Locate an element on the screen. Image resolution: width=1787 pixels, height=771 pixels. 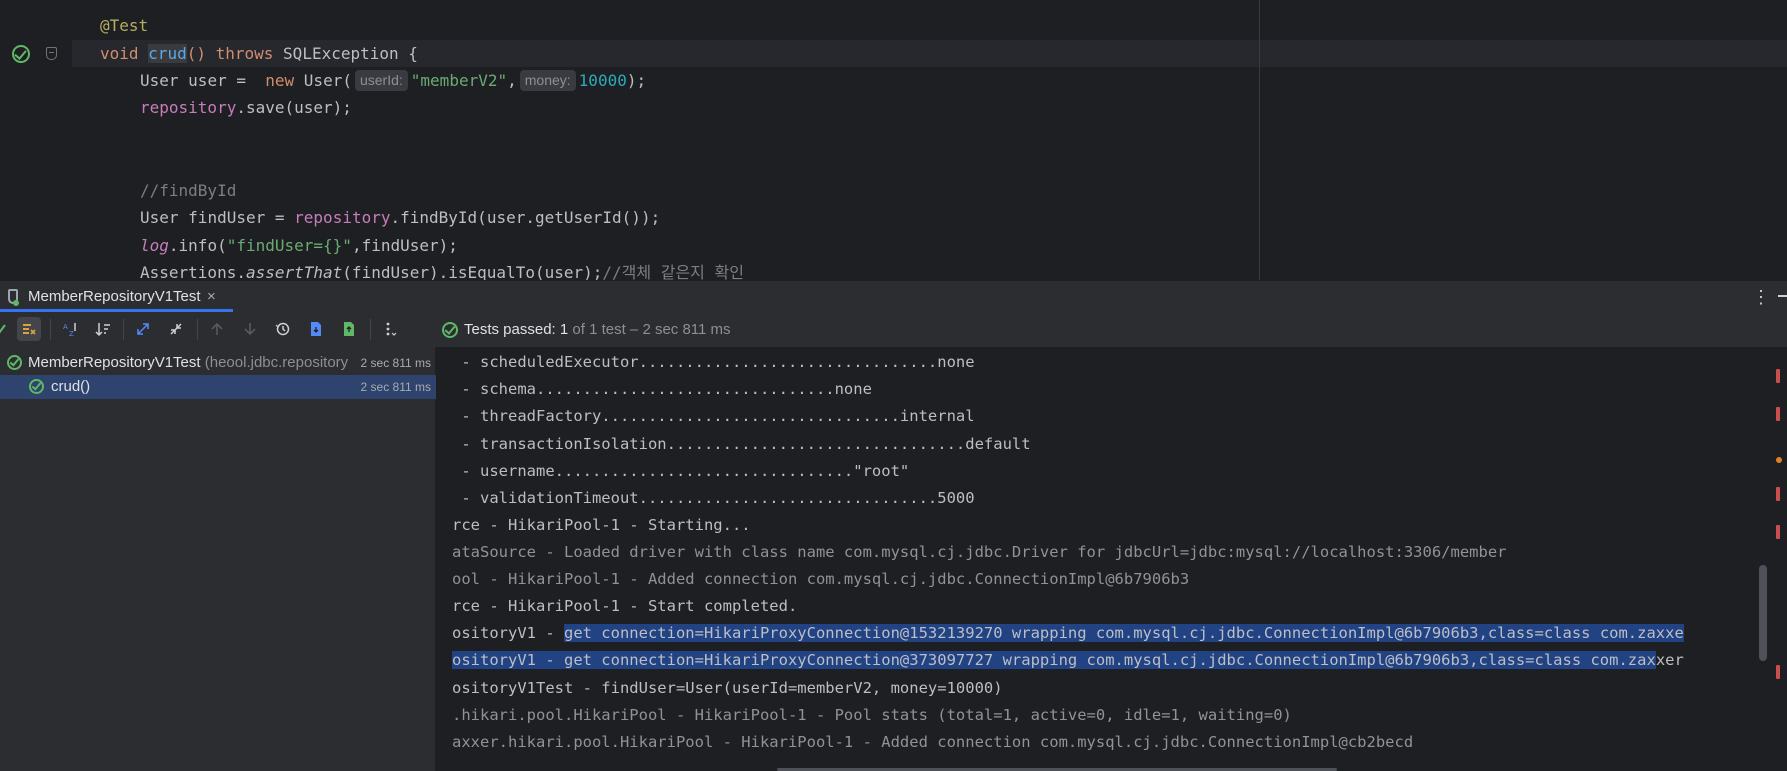
code-line-comment: //findById is located at coordinates (188, 190).